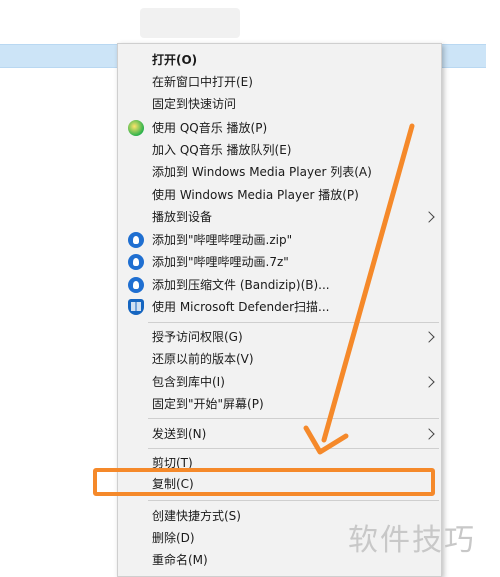  I want to click on annotation-arrow, so click(359, 289).